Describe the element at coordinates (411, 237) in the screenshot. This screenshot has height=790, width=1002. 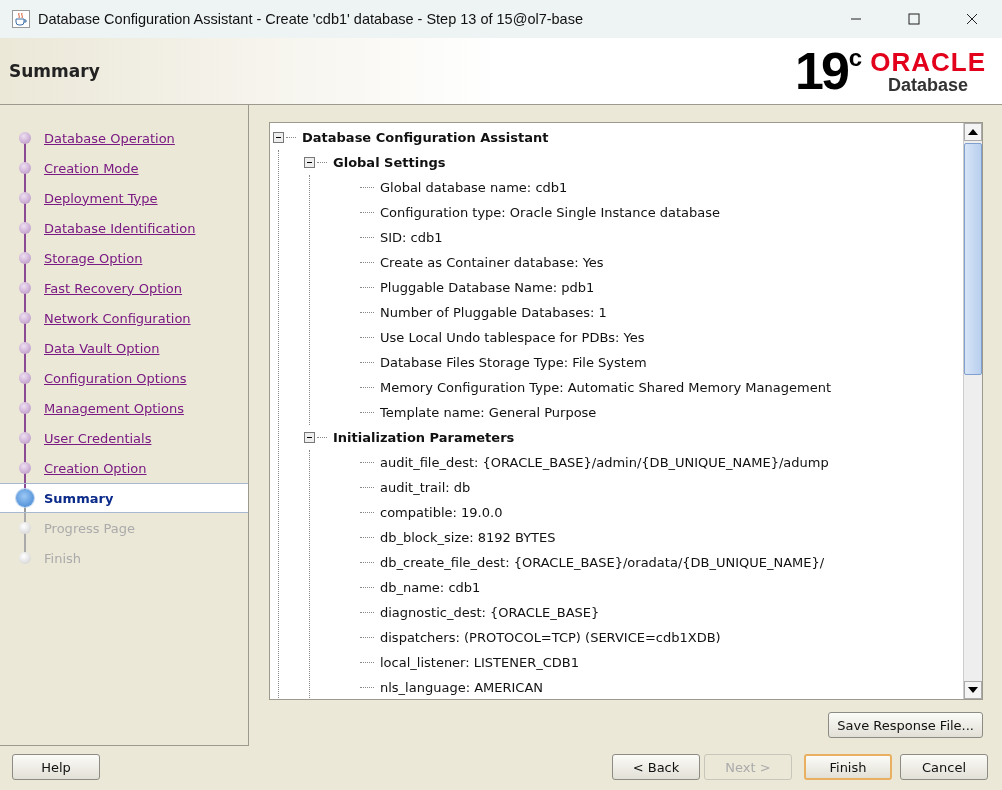
I see `tree-leaf: SID: cdb1` at that location.